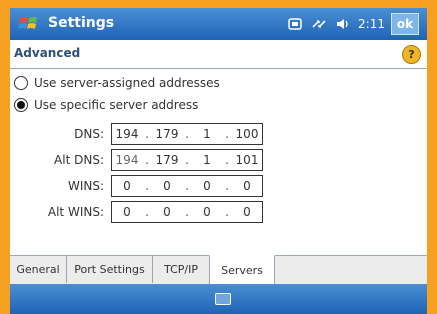  I want to click on tab-bar: General Port Settings TCP/IP Servers, so click(218, 269).